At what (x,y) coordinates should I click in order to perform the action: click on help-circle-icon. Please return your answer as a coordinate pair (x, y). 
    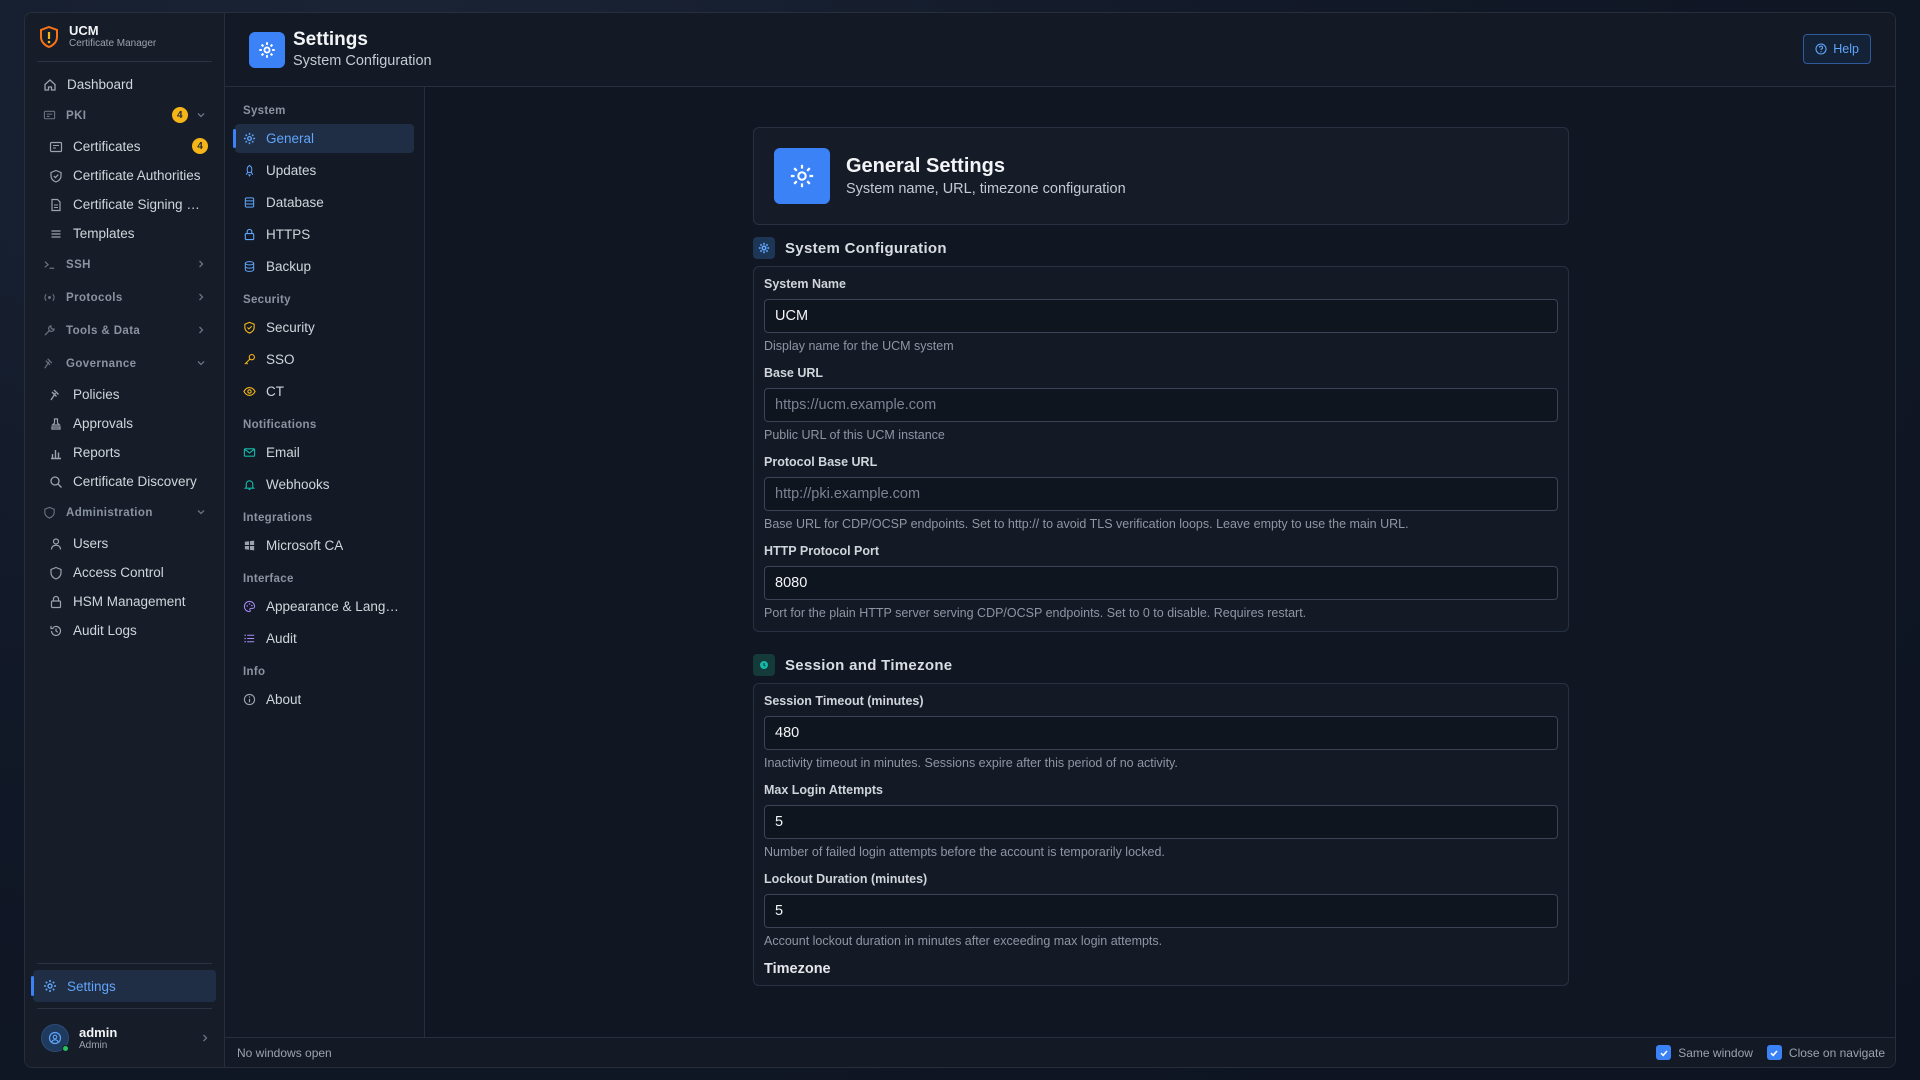
    Looking at the image, I should click on (1821, 49).